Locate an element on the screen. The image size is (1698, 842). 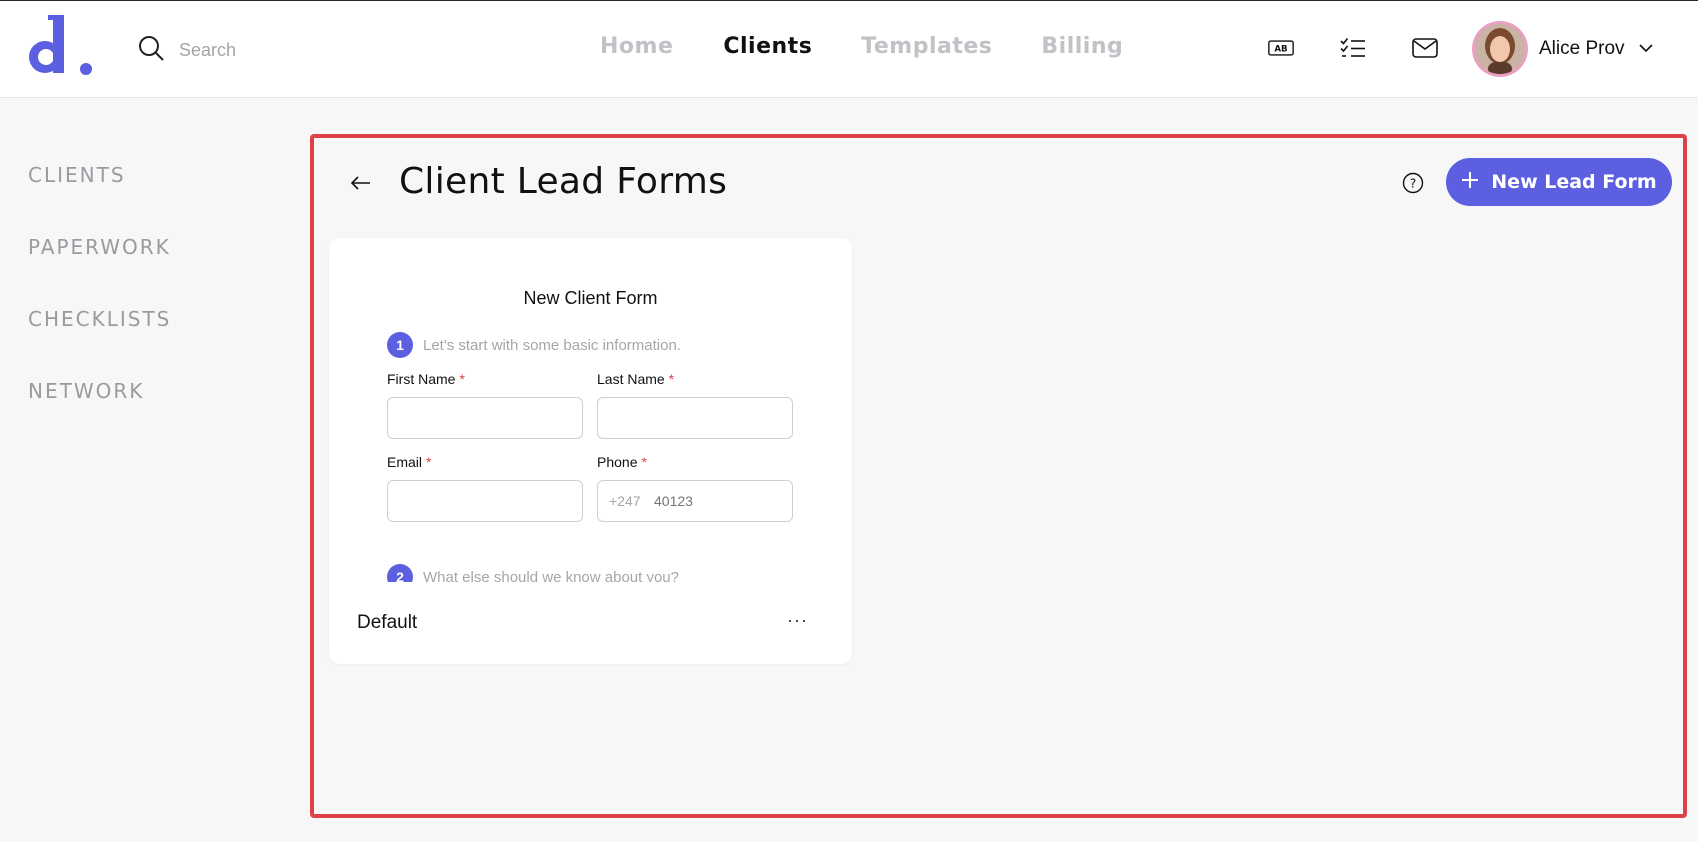
main-nav: Home Clients Templates Billing is located at coordinates (861, 46).